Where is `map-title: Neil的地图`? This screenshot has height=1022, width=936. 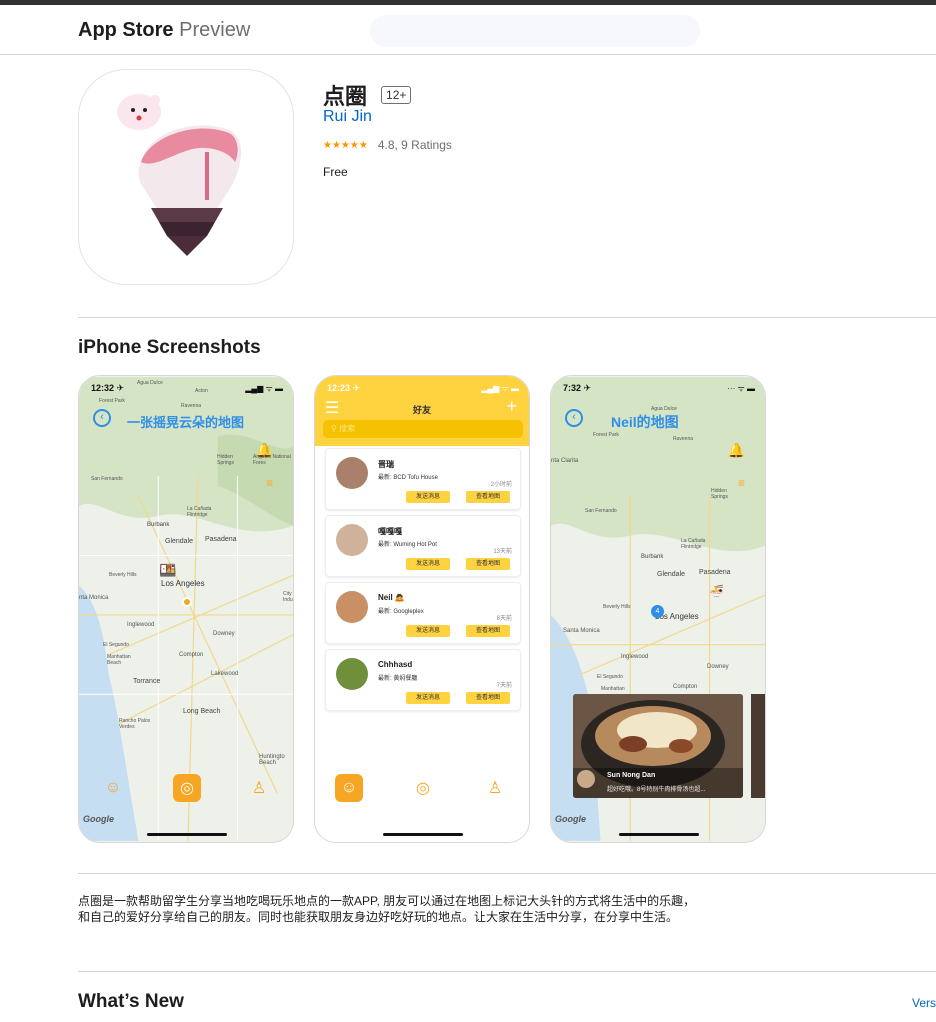
map-title: Neil的地图 is located at coordinates (645, 422).